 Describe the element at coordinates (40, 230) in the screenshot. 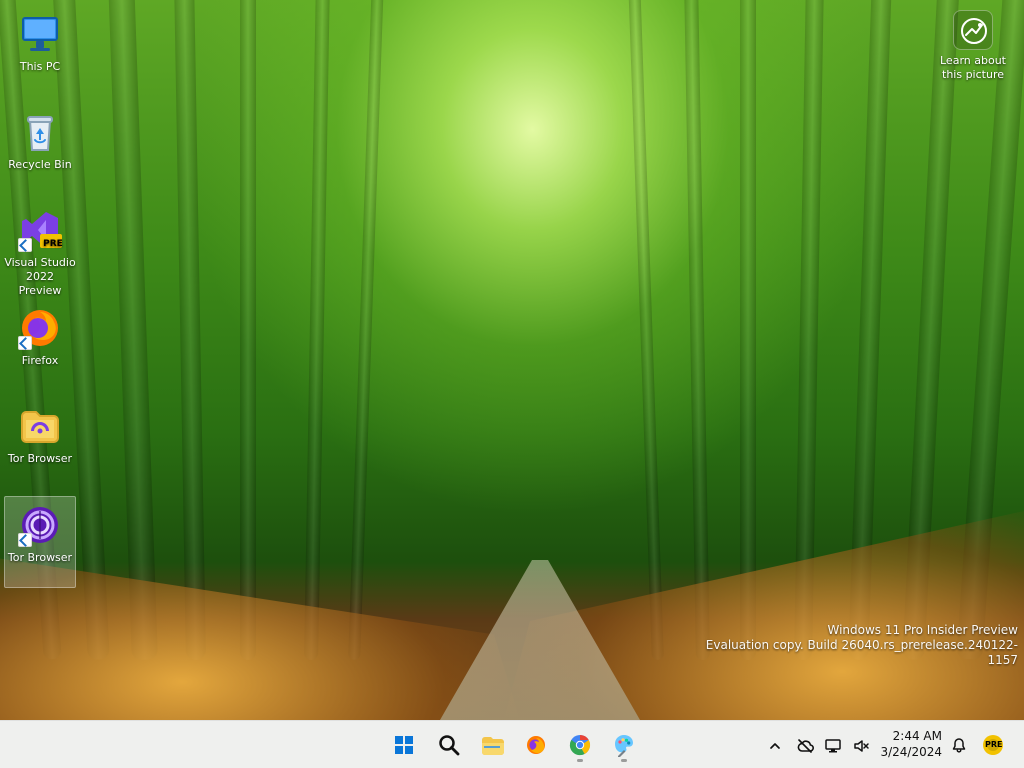

I see `visual-studio-preview-icon: PRE` at that location.